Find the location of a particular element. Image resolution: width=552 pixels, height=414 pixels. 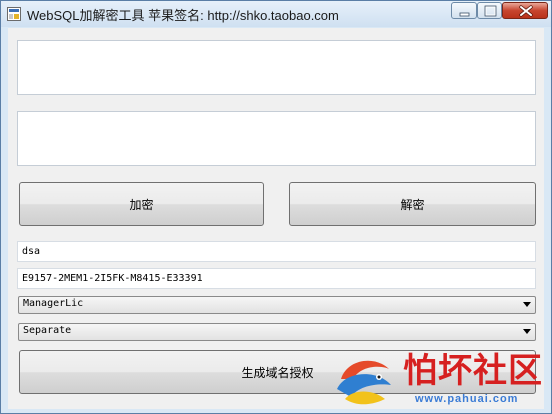

maximize-icon is located at coordinates (490, 11).